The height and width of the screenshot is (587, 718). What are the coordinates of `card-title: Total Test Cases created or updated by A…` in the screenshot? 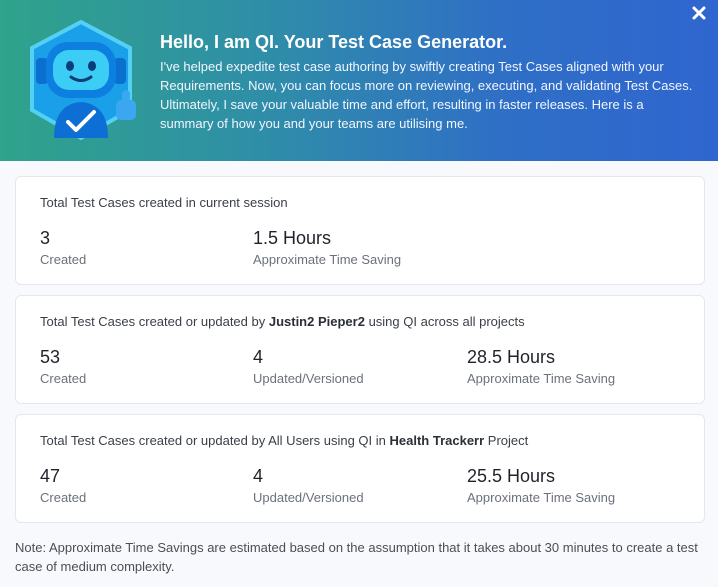 It's located at (284, 440).